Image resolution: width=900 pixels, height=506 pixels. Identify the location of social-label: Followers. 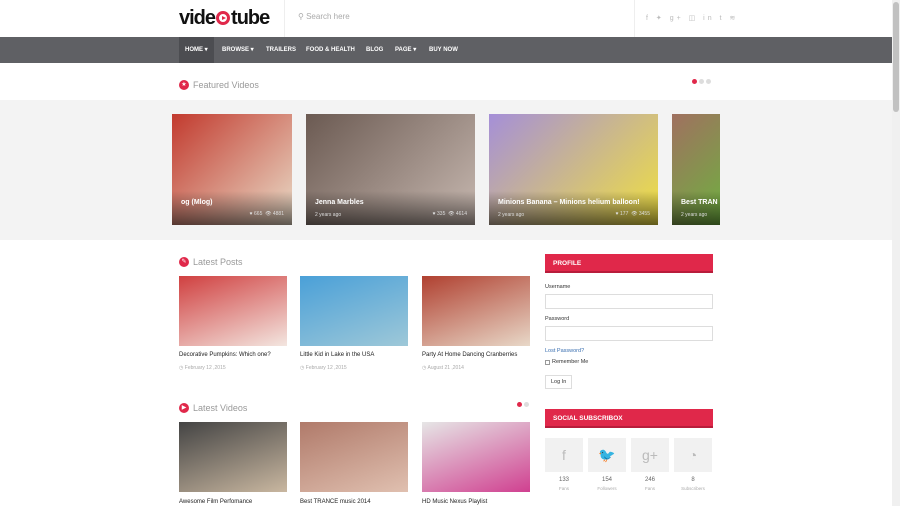
(607, 488).